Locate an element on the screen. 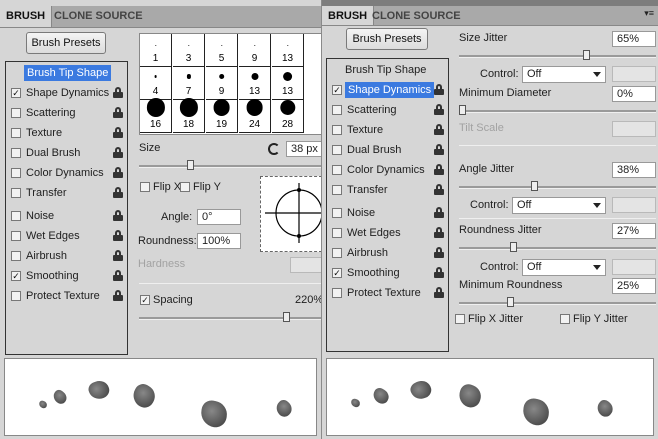 The width and height of the screenshot is (658, 439). shape-dynamics-checkbox: ✓ is located at coordinates (337, 90).